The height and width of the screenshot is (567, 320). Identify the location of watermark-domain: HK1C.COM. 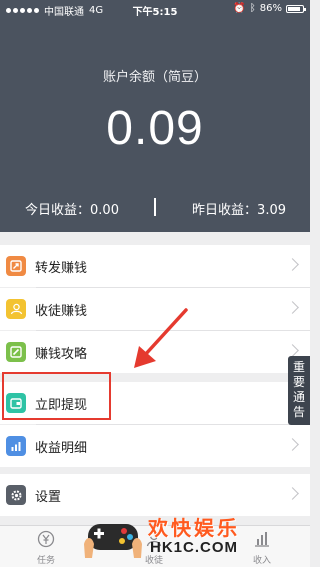
(194, 547).